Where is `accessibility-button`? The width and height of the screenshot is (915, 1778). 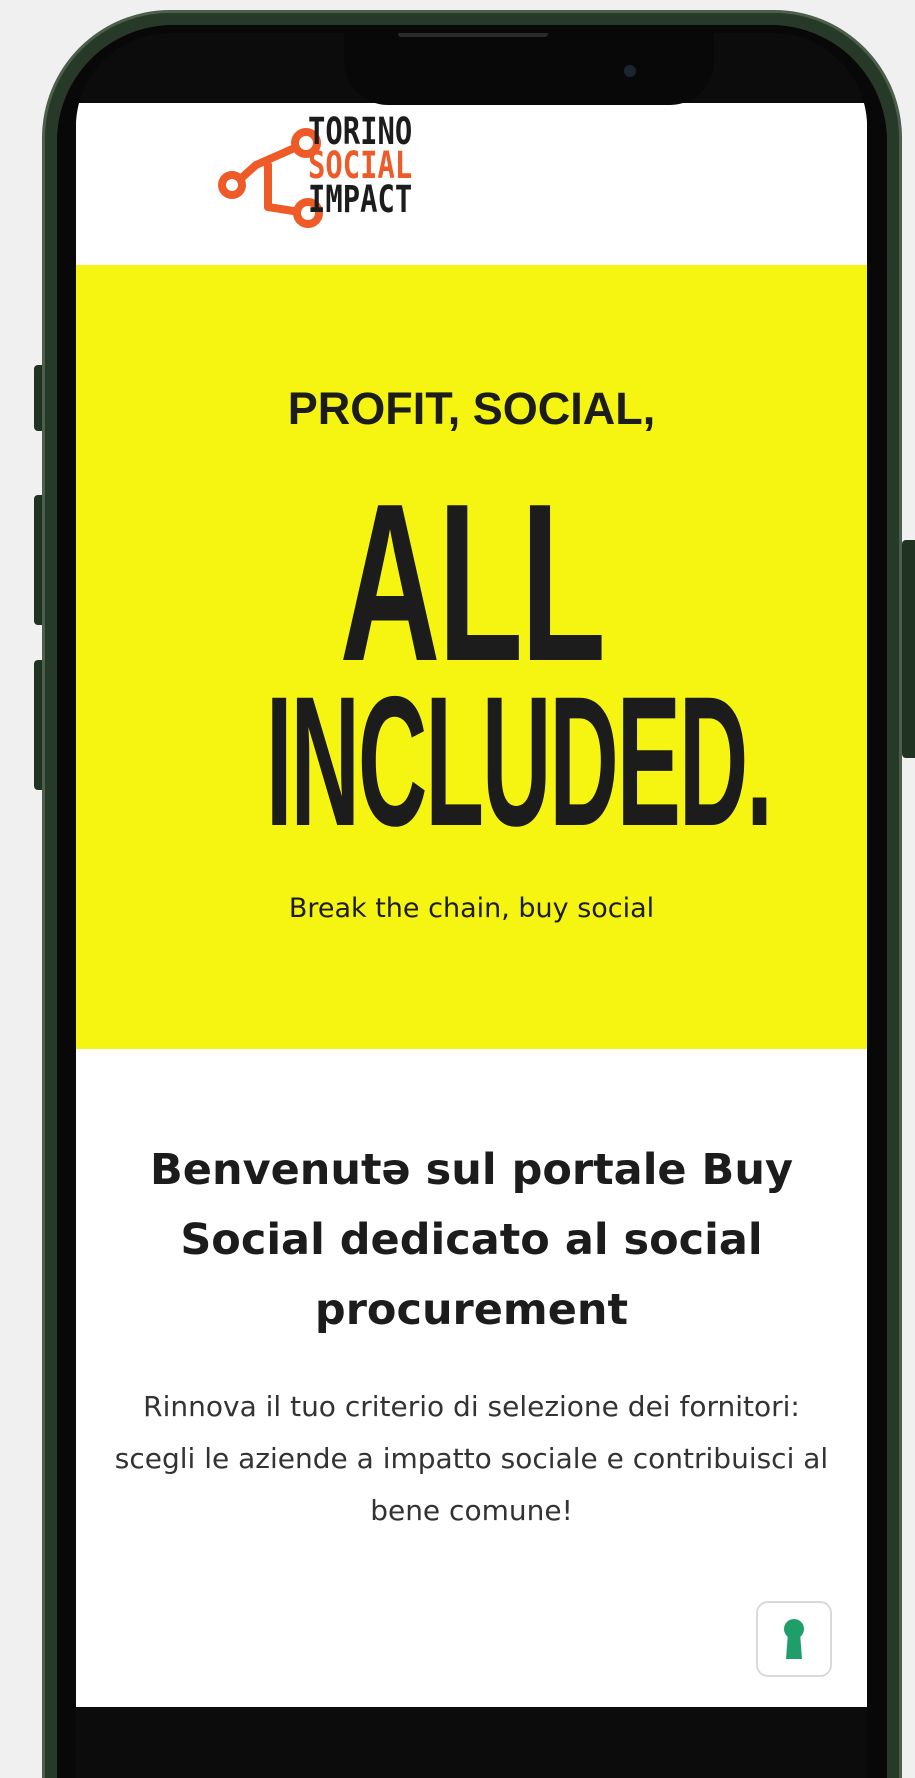 accessibility-button is located at coordinates (794, 1639).